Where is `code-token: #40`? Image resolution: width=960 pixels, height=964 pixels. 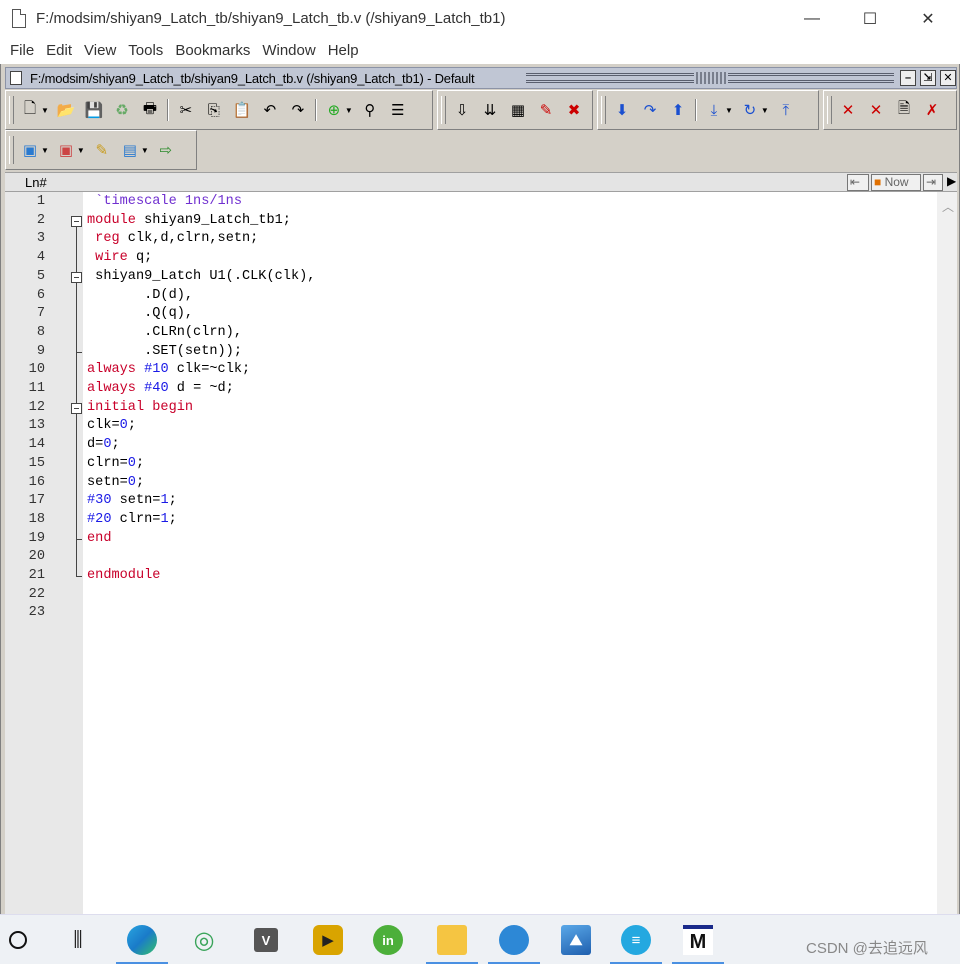
code-token: #40 is located at coordinates (156, 388).